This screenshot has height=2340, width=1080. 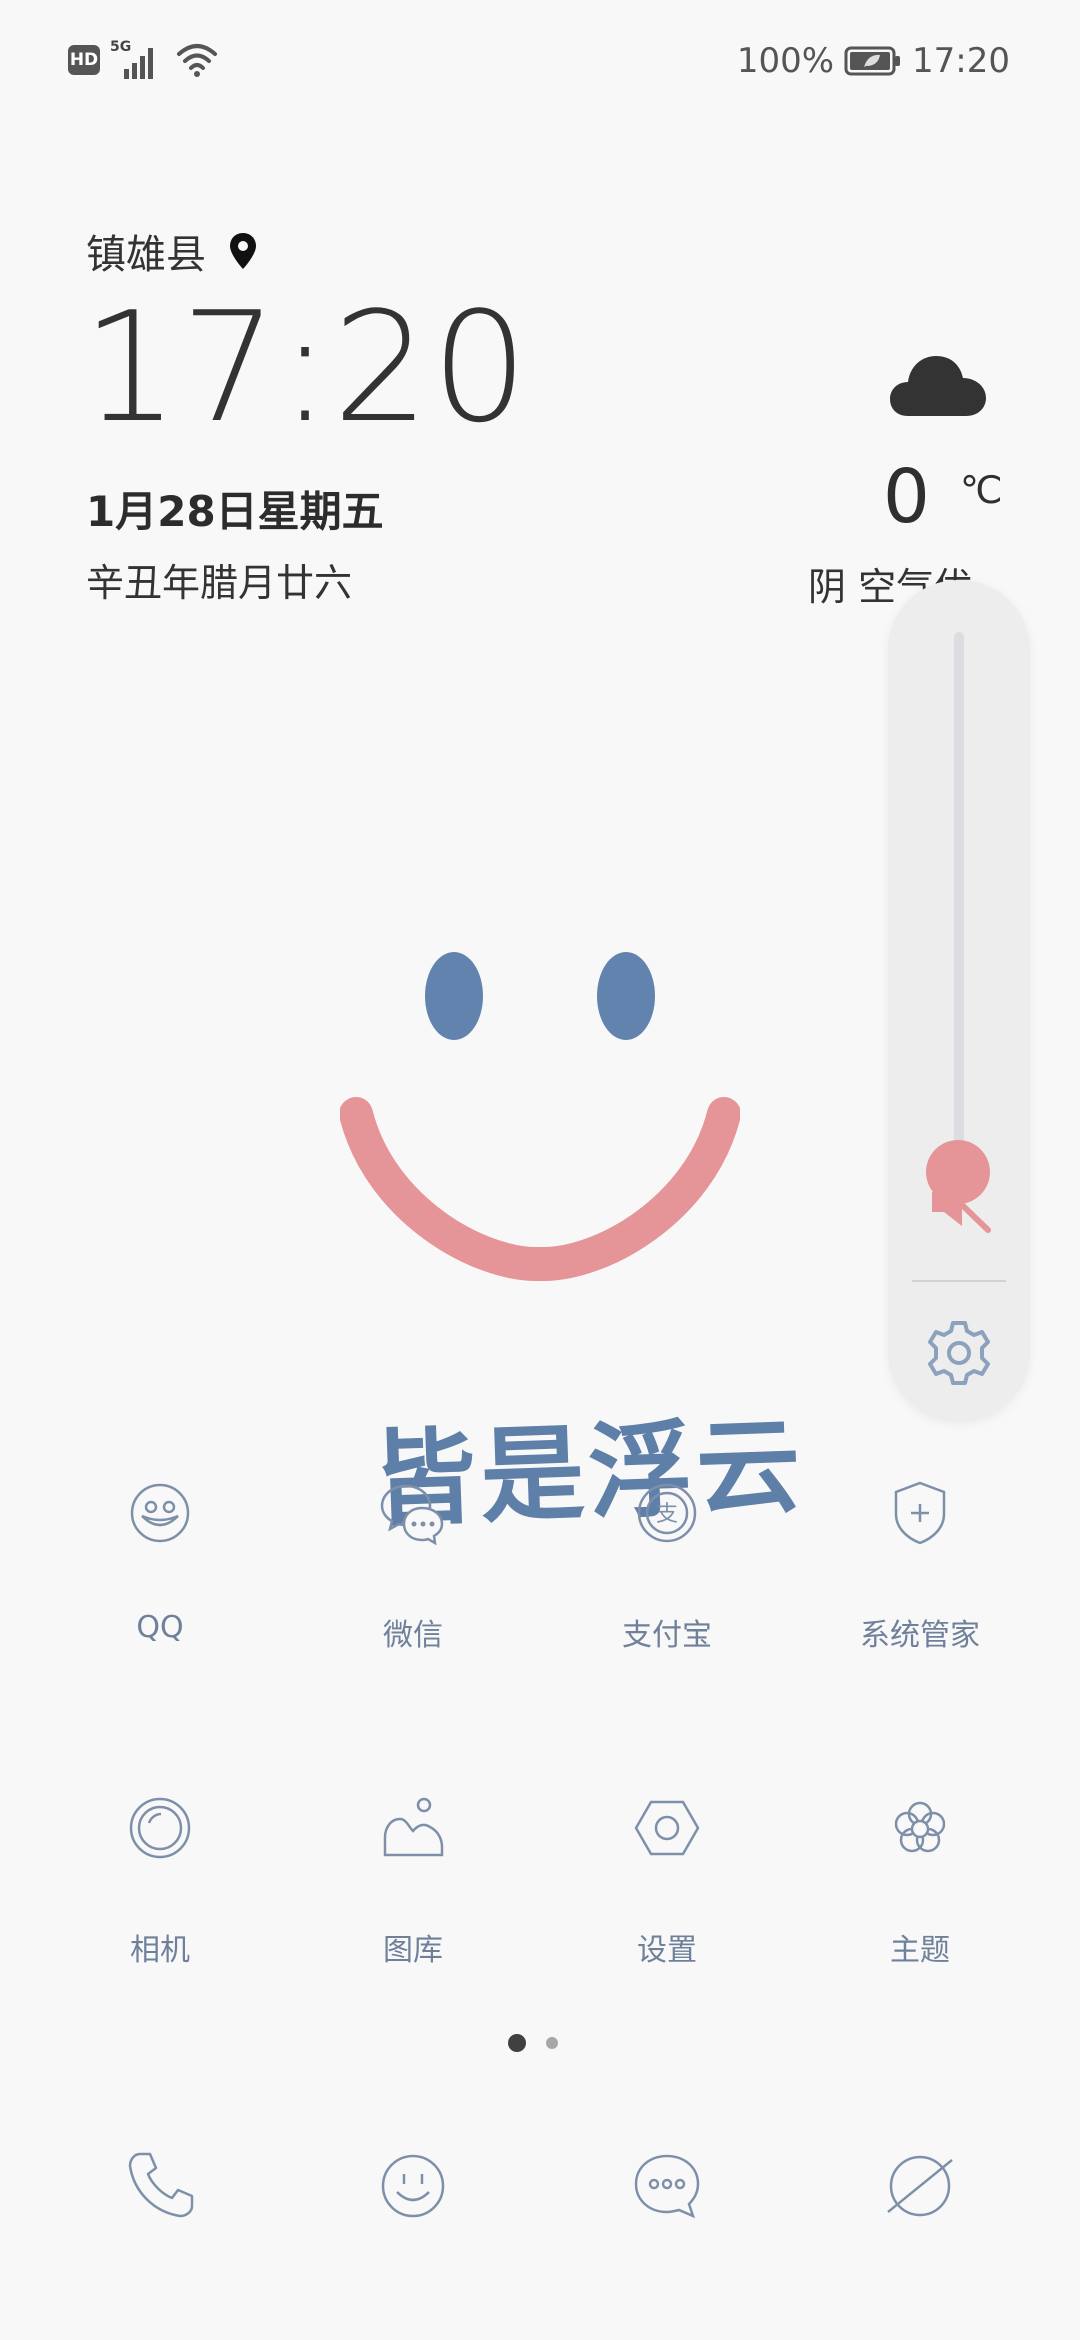 I want to click on left-eye, so click(x=454, y=996).